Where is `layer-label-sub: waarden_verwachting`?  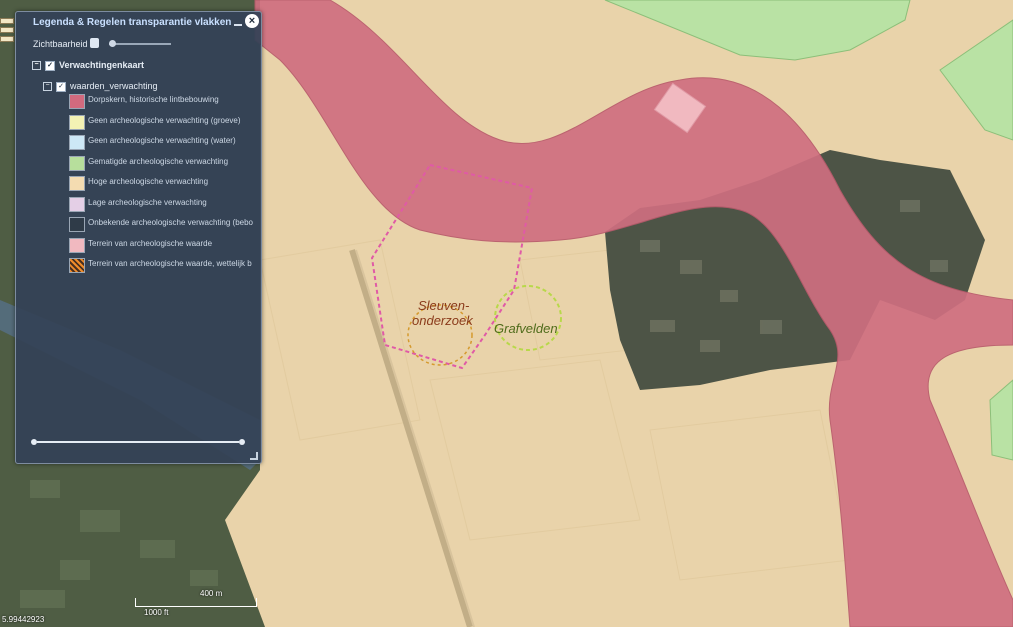
layer-label-sub: waarden_verwachting is located at coordinates (114, 86).